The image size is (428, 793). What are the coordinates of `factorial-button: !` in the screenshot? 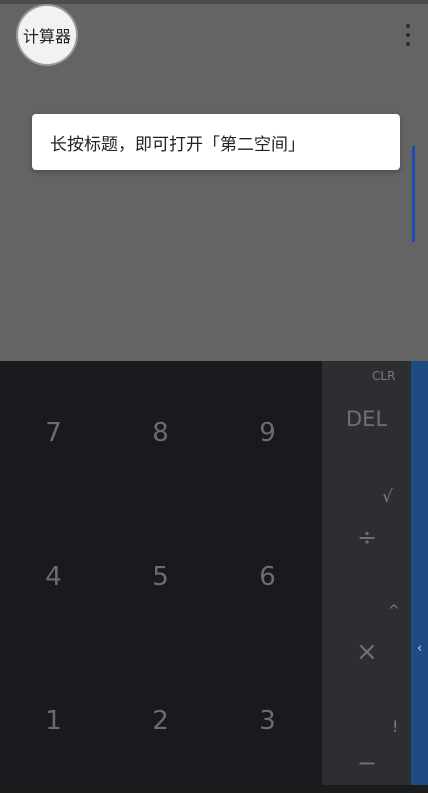 It's located at (395, 726).